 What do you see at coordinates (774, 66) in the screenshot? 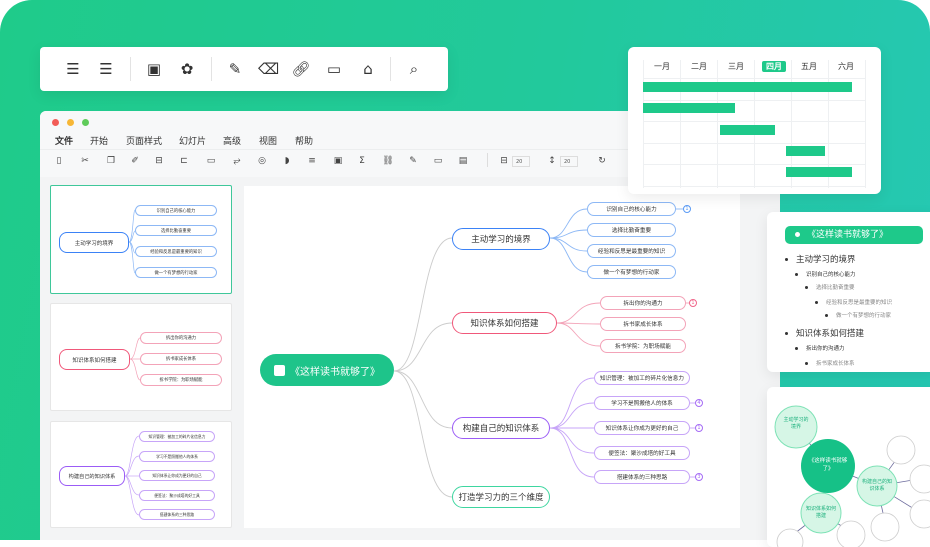
I see `month-label-selected: 四月` at bounding box center [774, 66].